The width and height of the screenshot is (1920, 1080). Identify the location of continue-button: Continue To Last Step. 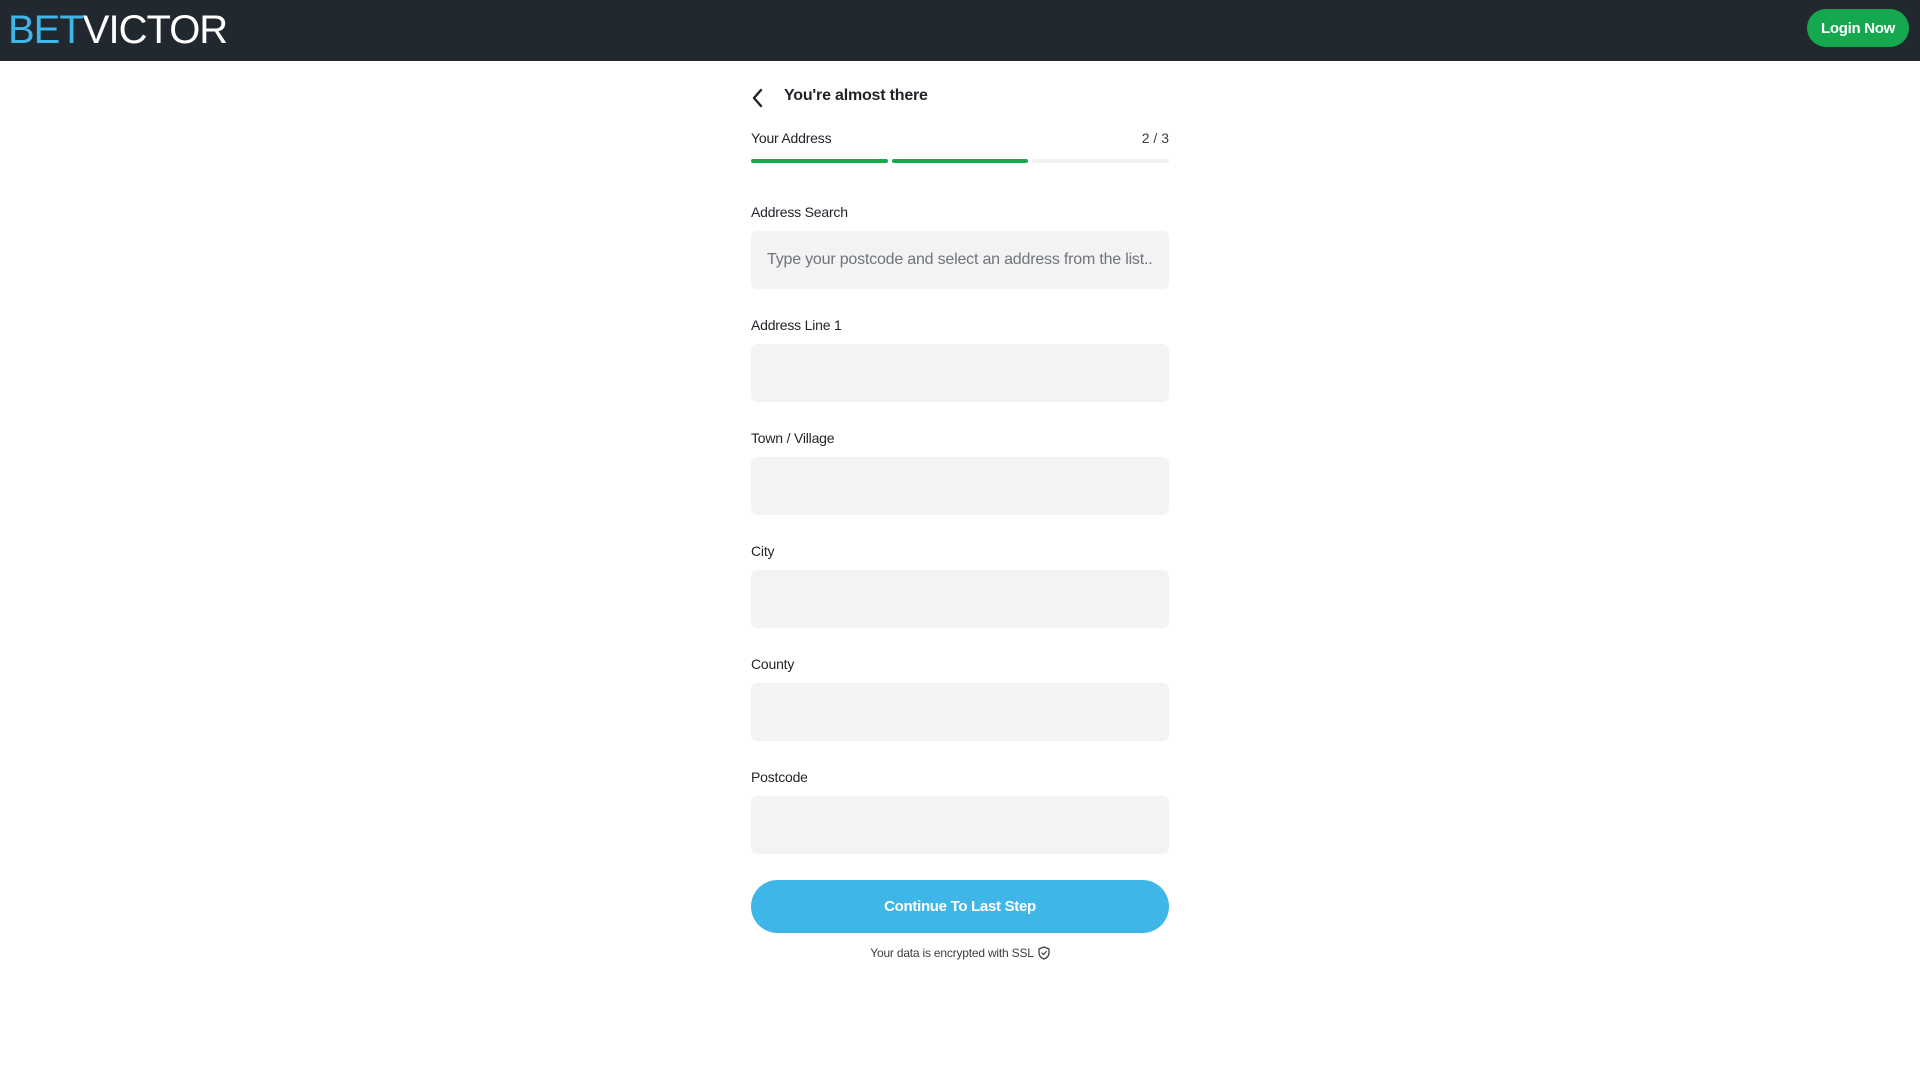
(960, 906).